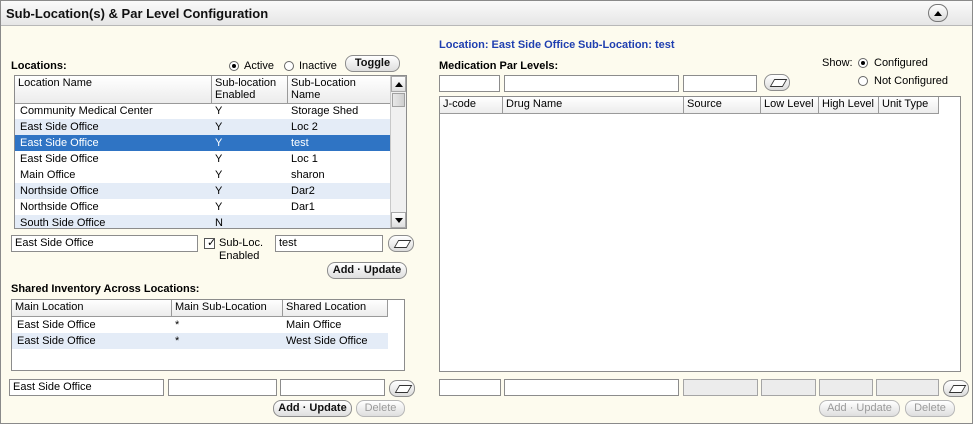 This screenshot has width=973, height=424. I want to click on scroll-thumb, so click(398, 100).